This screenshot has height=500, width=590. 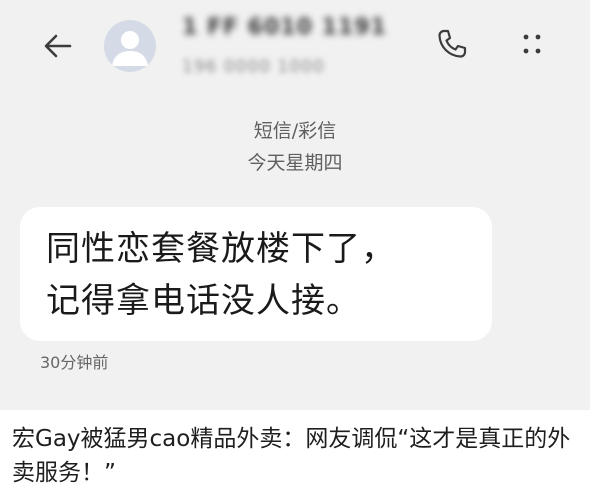 What do you see at coordinates (74, 362) in the screenshot?
I see `message-timestamp: 30分钟前` at bounding box center [74, 362].